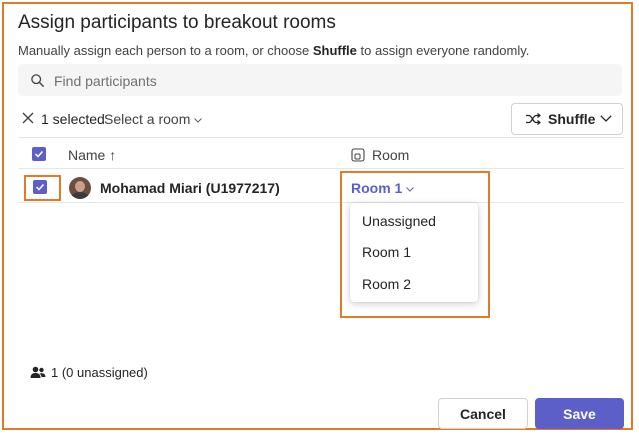 The height and width of the screenshot is (436, 639). I want to click on select-room-label: Select a room, so click(147, 119).